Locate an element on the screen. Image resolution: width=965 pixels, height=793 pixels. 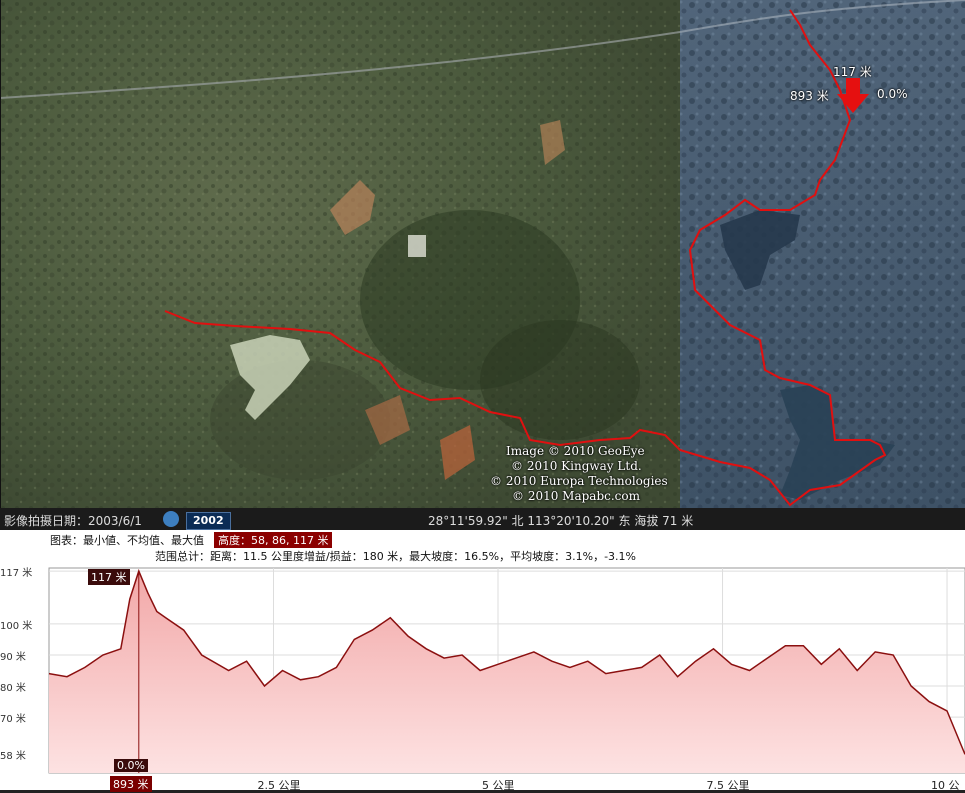
map-marker-distance: 893 米 is located at coordinates (809, 96).